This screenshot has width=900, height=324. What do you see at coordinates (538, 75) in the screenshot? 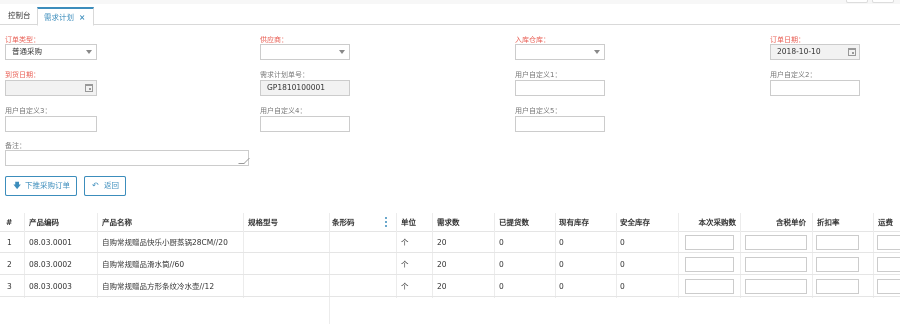
I see `custom1-label: 用户自定义1：` at bounding box center [538, 75].